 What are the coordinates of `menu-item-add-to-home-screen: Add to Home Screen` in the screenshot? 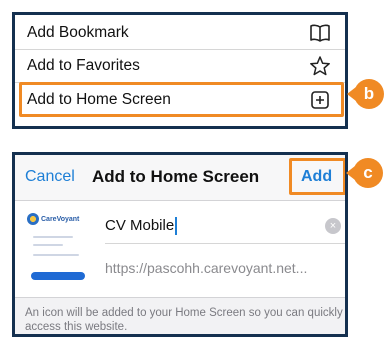 It's located at (180, 99).